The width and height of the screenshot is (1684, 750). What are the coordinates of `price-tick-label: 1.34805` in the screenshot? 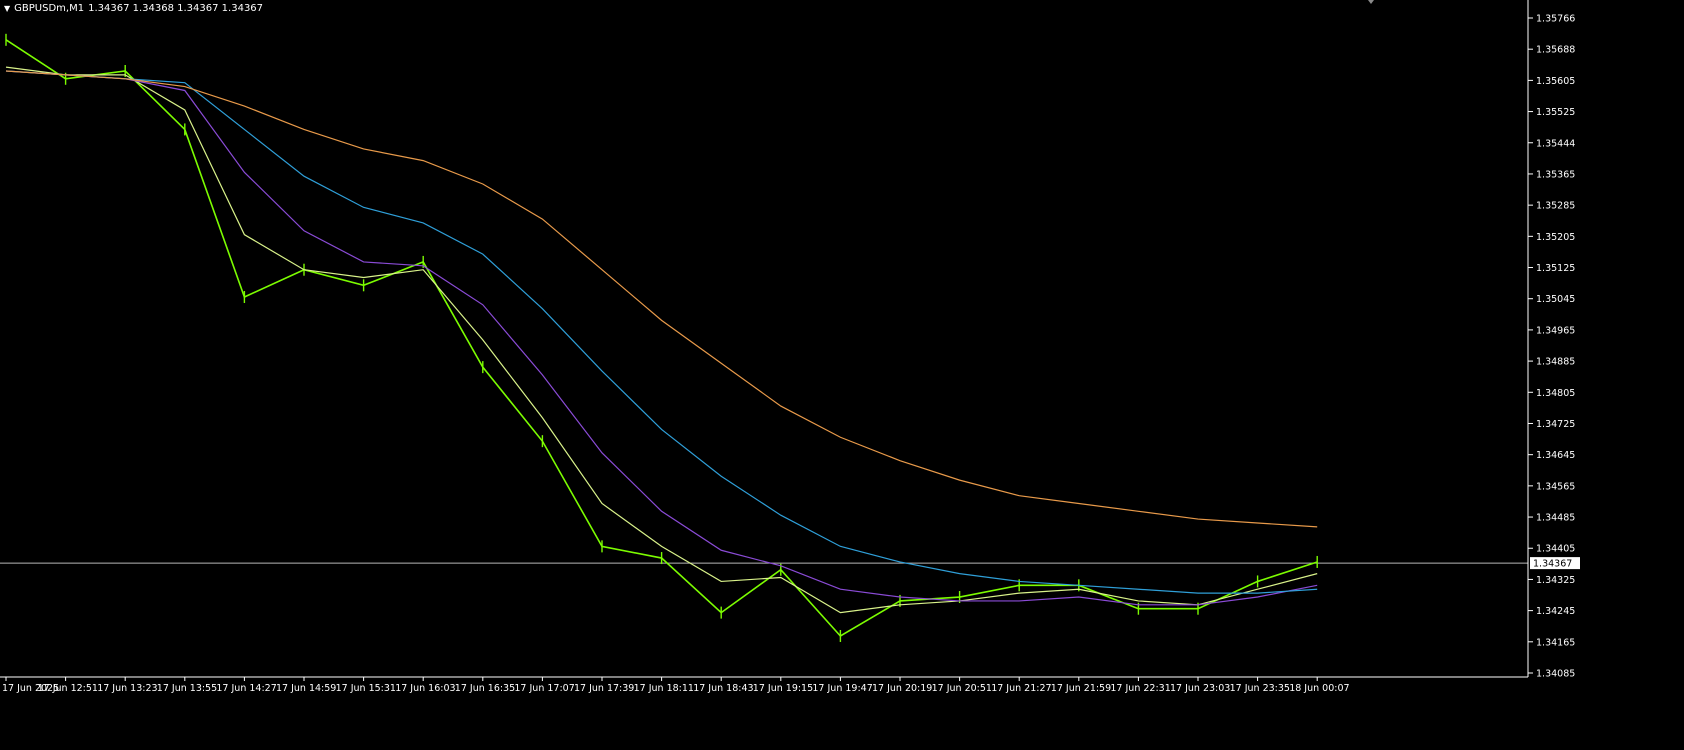 It's located at (1555, 393).